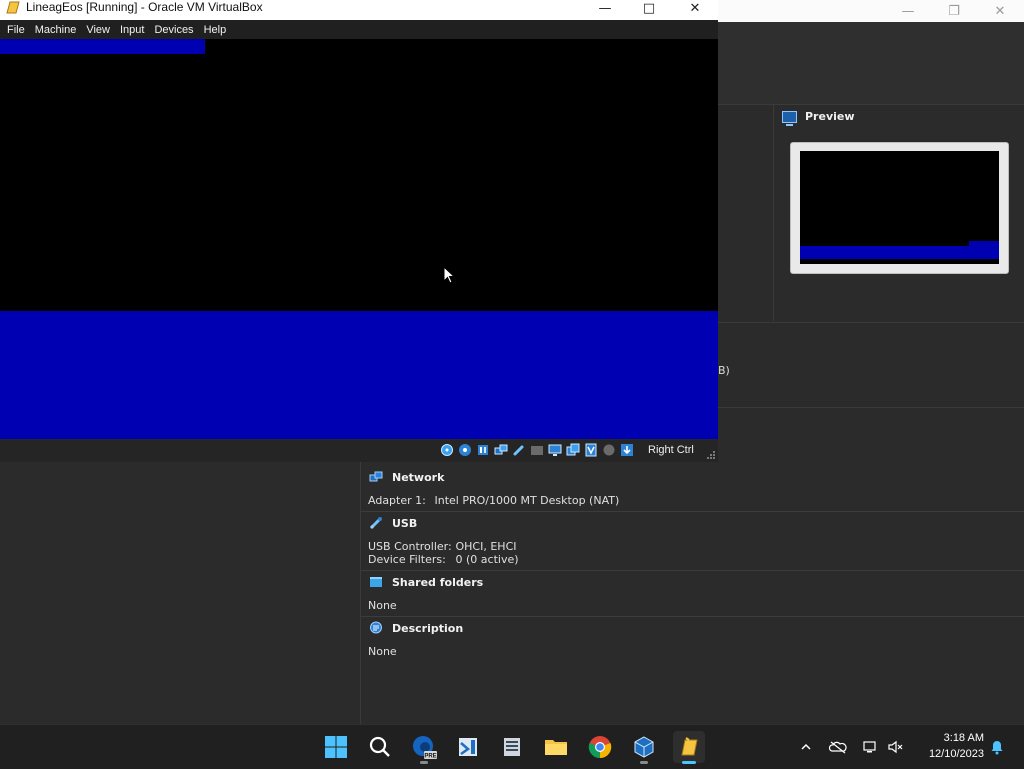 This screenshot has width=1024, height=769. Describe the element at coordinates (949, 746) in the screenshot. I see `system-clock: 3:18 AM 12/10/2023` at that location.